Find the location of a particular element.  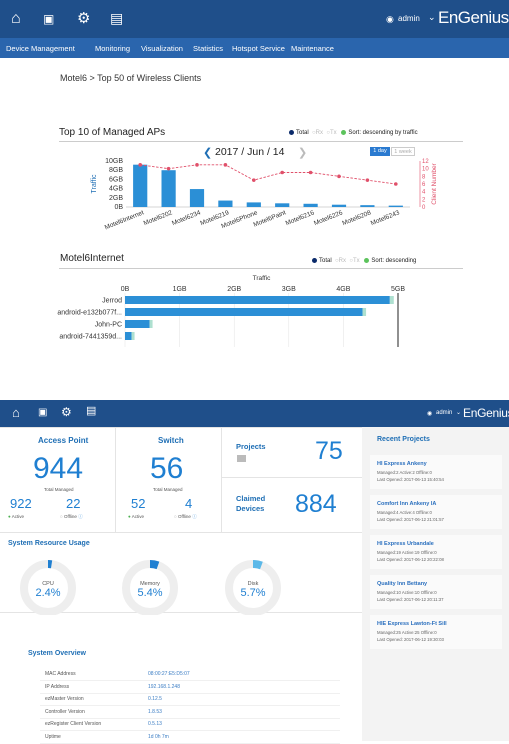

access-point-title: Access Point is located at coordinates (63, 440).